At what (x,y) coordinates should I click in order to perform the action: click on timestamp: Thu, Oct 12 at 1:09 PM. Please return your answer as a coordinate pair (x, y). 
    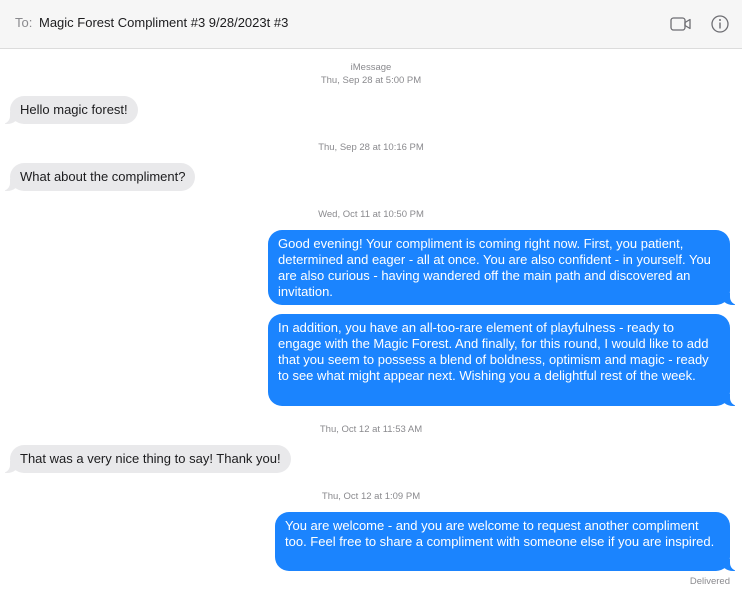
    Looking at the image, I should click on (371, 496).